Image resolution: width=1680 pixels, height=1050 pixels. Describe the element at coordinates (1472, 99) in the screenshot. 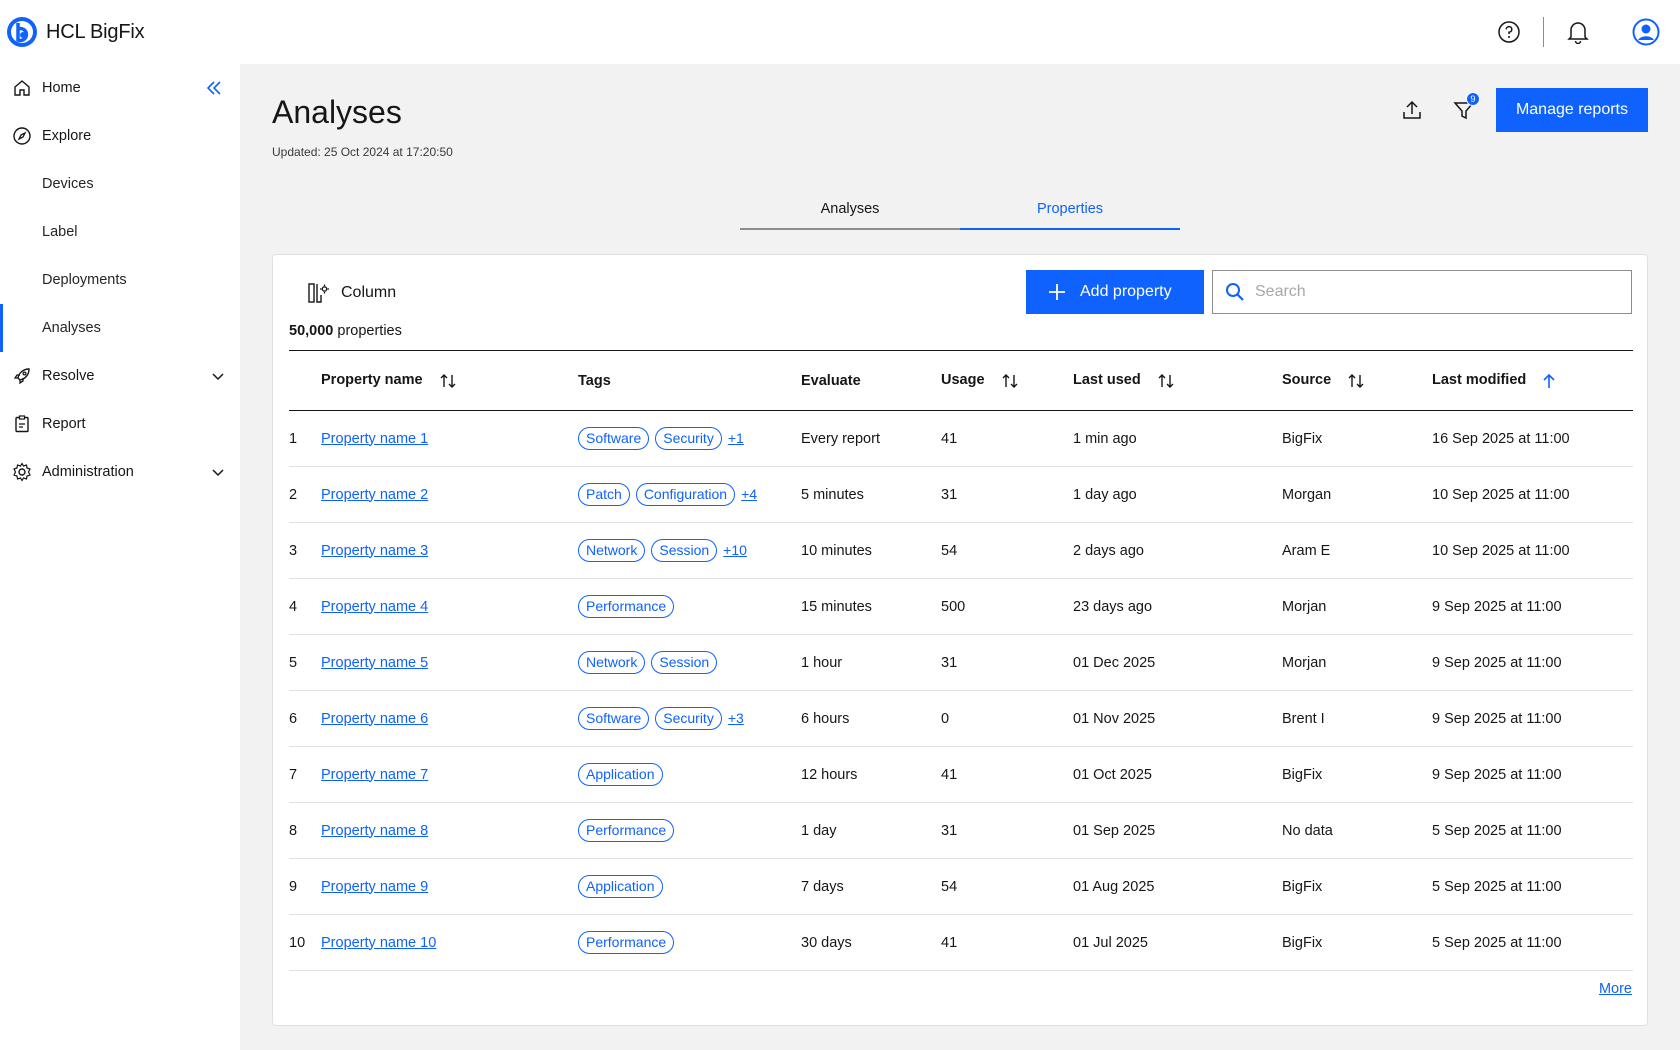

I see `filter-count-badge: 9` at that location.